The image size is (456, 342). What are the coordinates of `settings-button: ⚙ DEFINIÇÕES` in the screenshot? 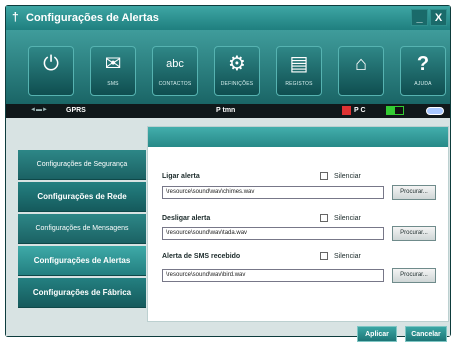 It's located at (237, 71).